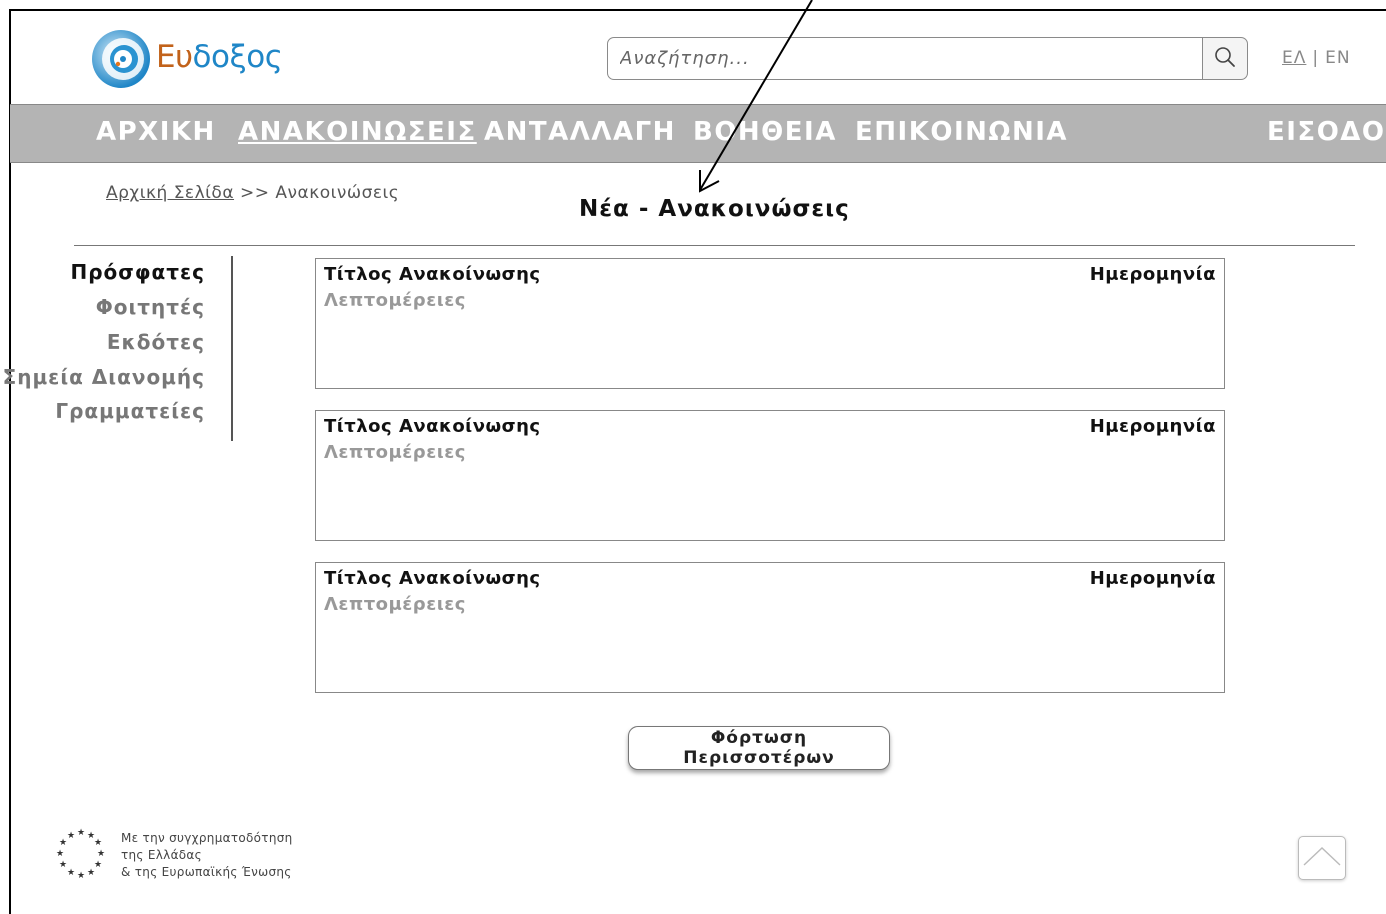 The width and height of the screenshot is (1386, 914). What do you see at coordinates (697, 10) in the screenshot?
I see `frame-border-top` at bounding box center [697, 10].